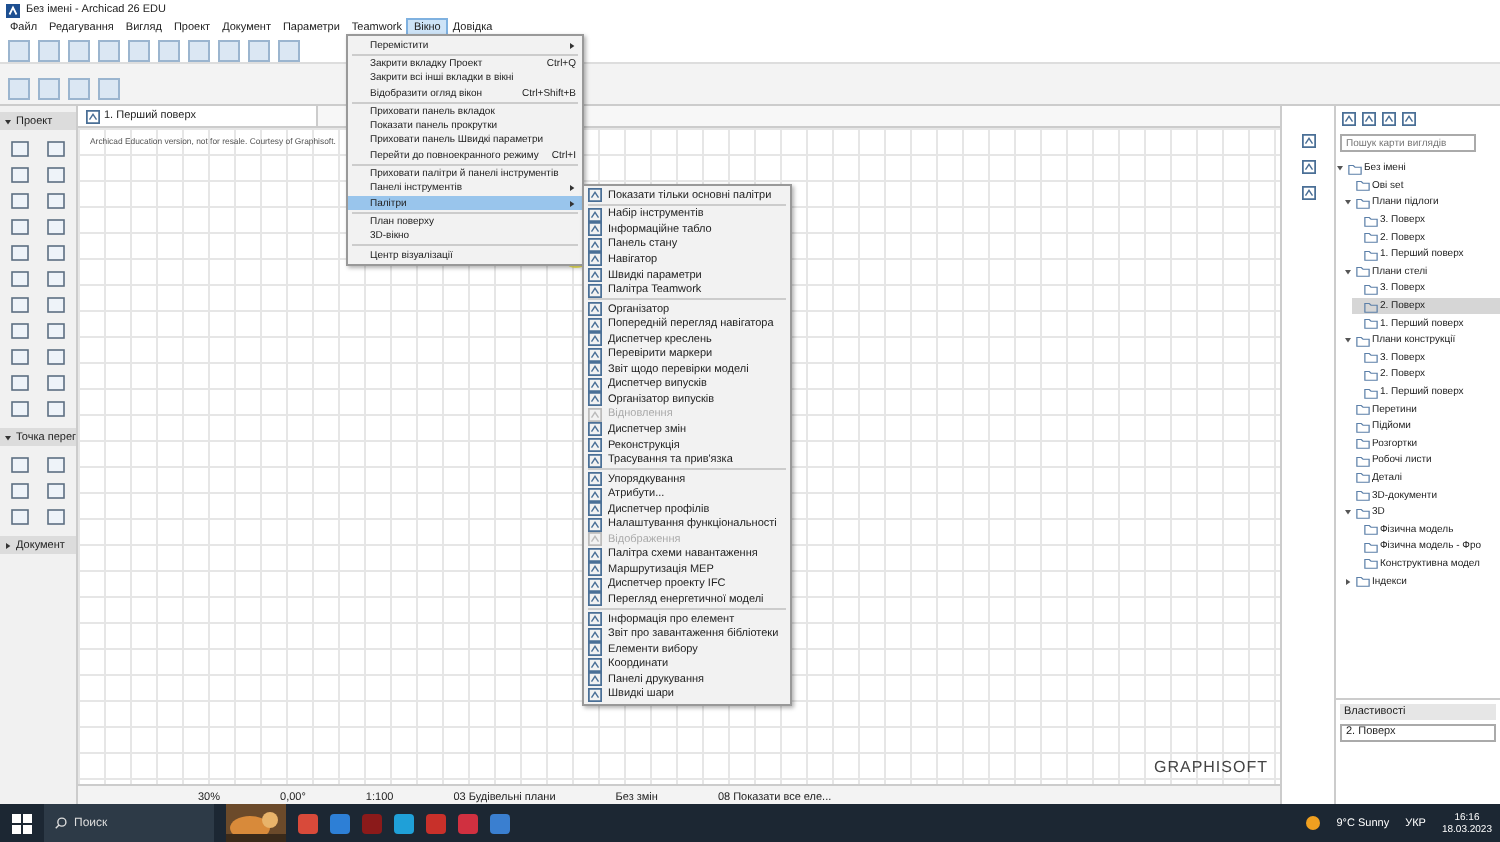 Image resolution: width=1500 pixels, height=842 pixels. What do you see at coordinates (572, 45) in the screenshot?
I see `submenu-arrow-icon` at bounding box center [572, 45].